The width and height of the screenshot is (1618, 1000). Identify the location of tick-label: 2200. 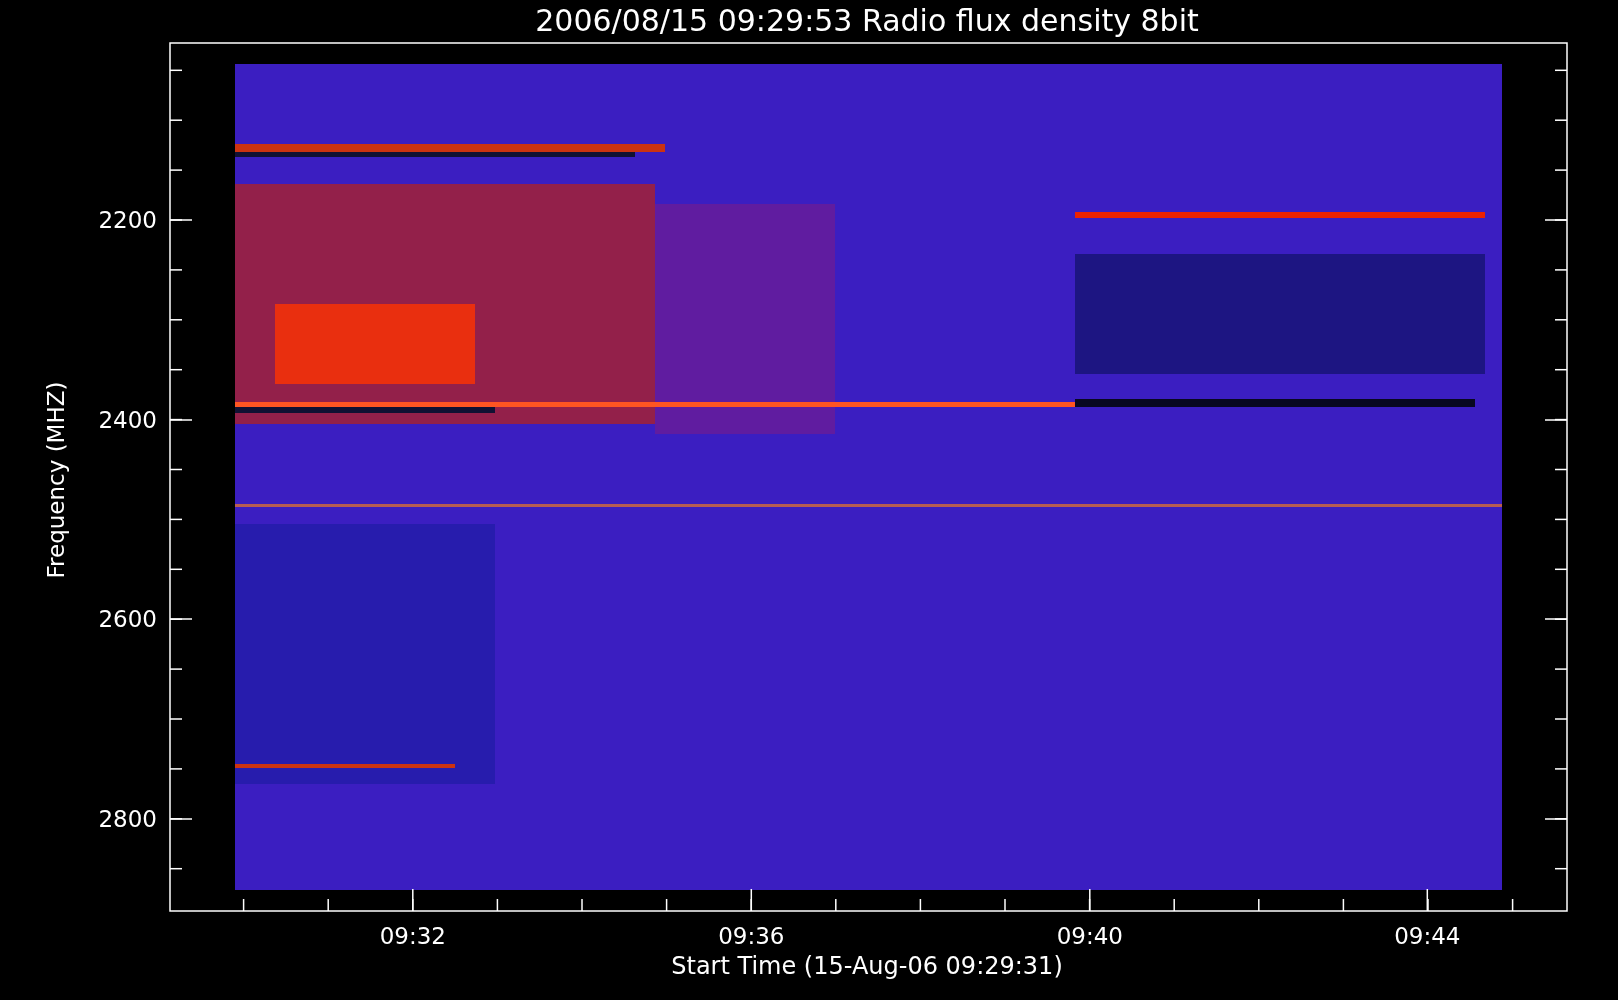
(127, 220).